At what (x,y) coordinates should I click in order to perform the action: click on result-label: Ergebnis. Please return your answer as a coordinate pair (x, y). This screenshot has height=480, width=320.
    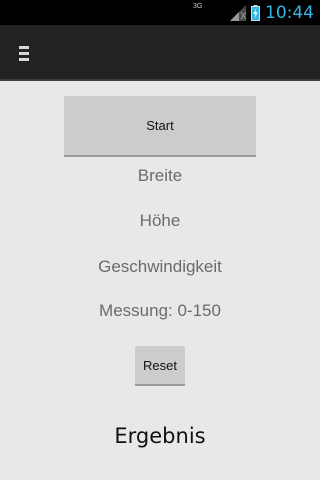
    Looking at the image, I should click on (160, 436).